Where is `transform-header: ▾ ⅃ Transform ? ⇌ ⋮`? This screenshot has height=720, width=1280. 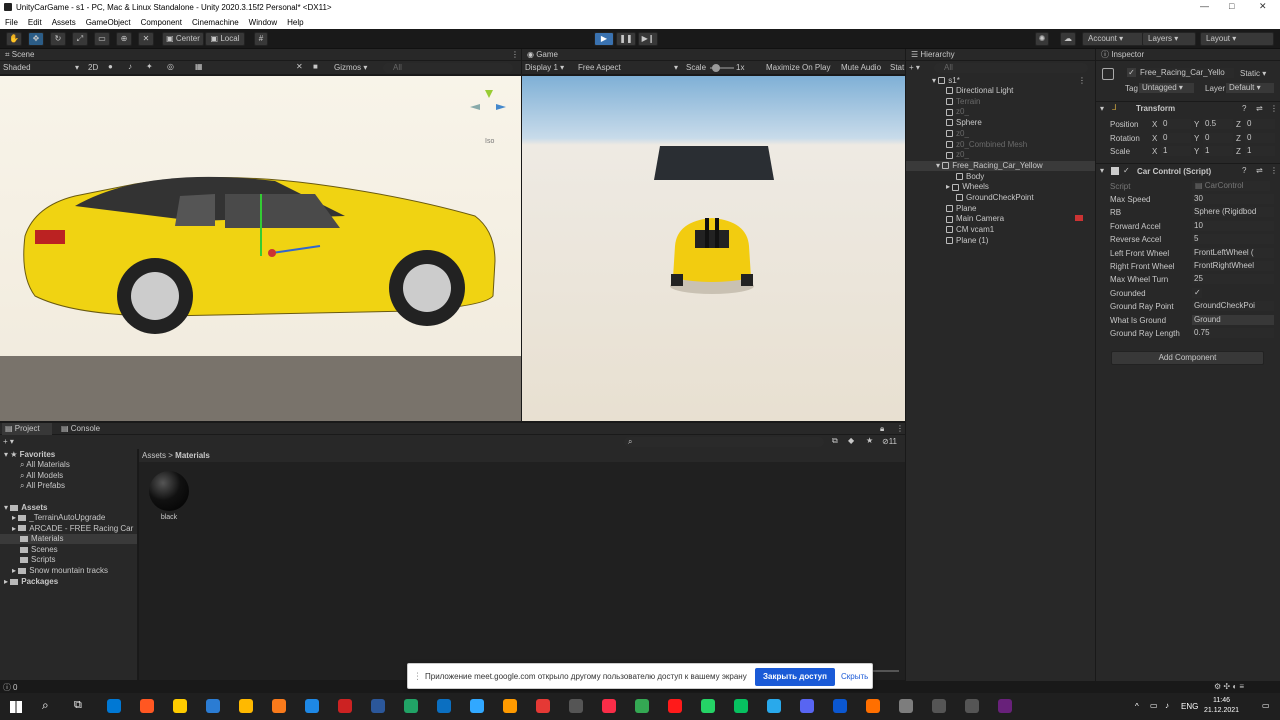 transform-header: ▾ ⅃ Transform ? ⇌ ⋮ is located at coordinates (1188, 107).